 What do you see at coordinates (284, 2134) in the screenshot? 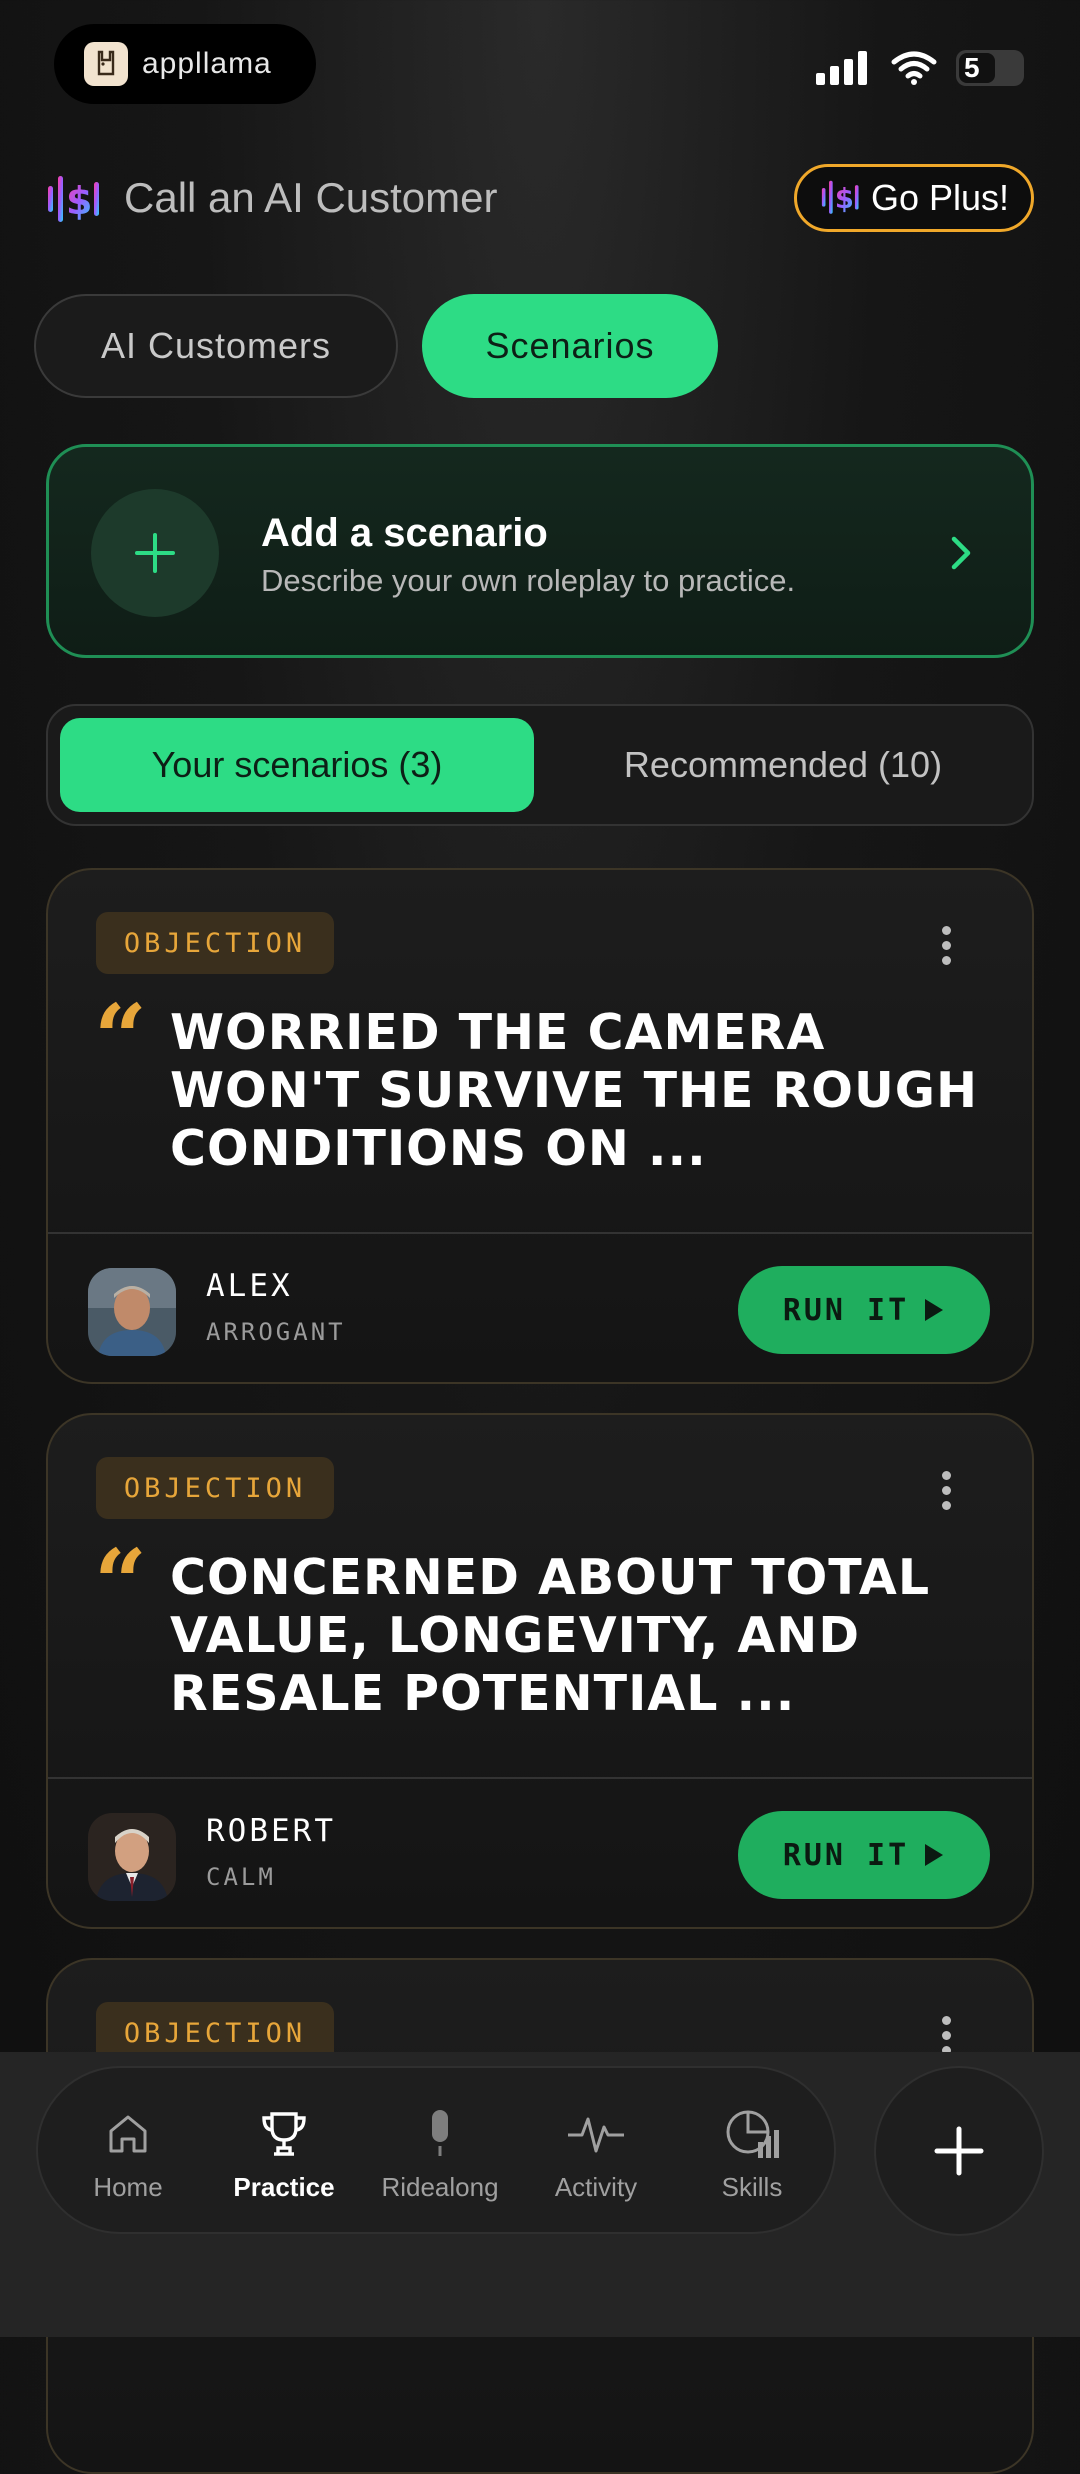
I see `trophy-icon` at bounding box center [284, 2134].